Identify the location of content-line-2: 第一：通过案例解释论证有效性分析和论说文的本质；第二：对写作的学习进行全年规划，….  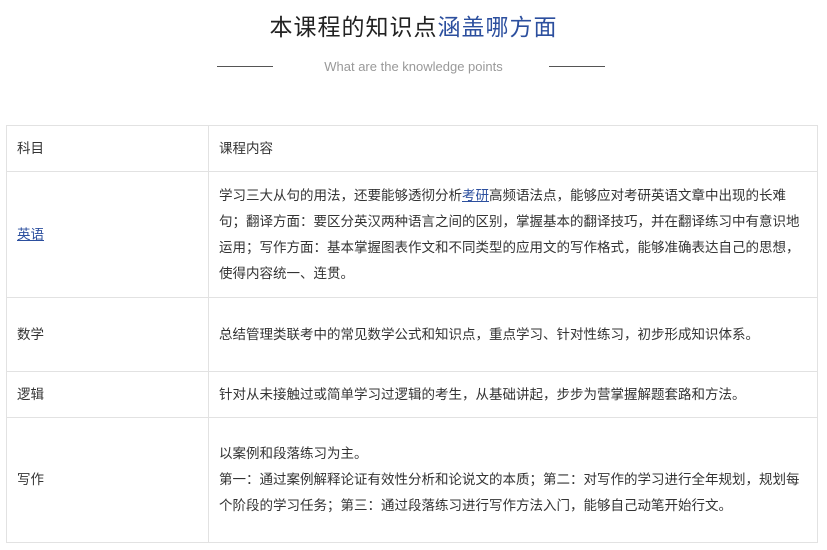
(509, 493).